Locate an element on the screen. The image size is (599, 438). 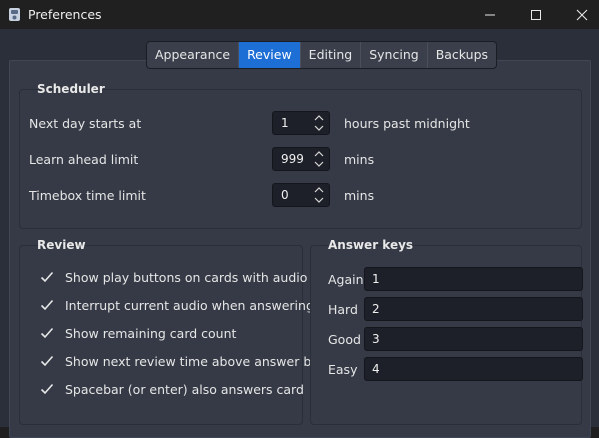
minimize-button is located at coordinates (490, 14).